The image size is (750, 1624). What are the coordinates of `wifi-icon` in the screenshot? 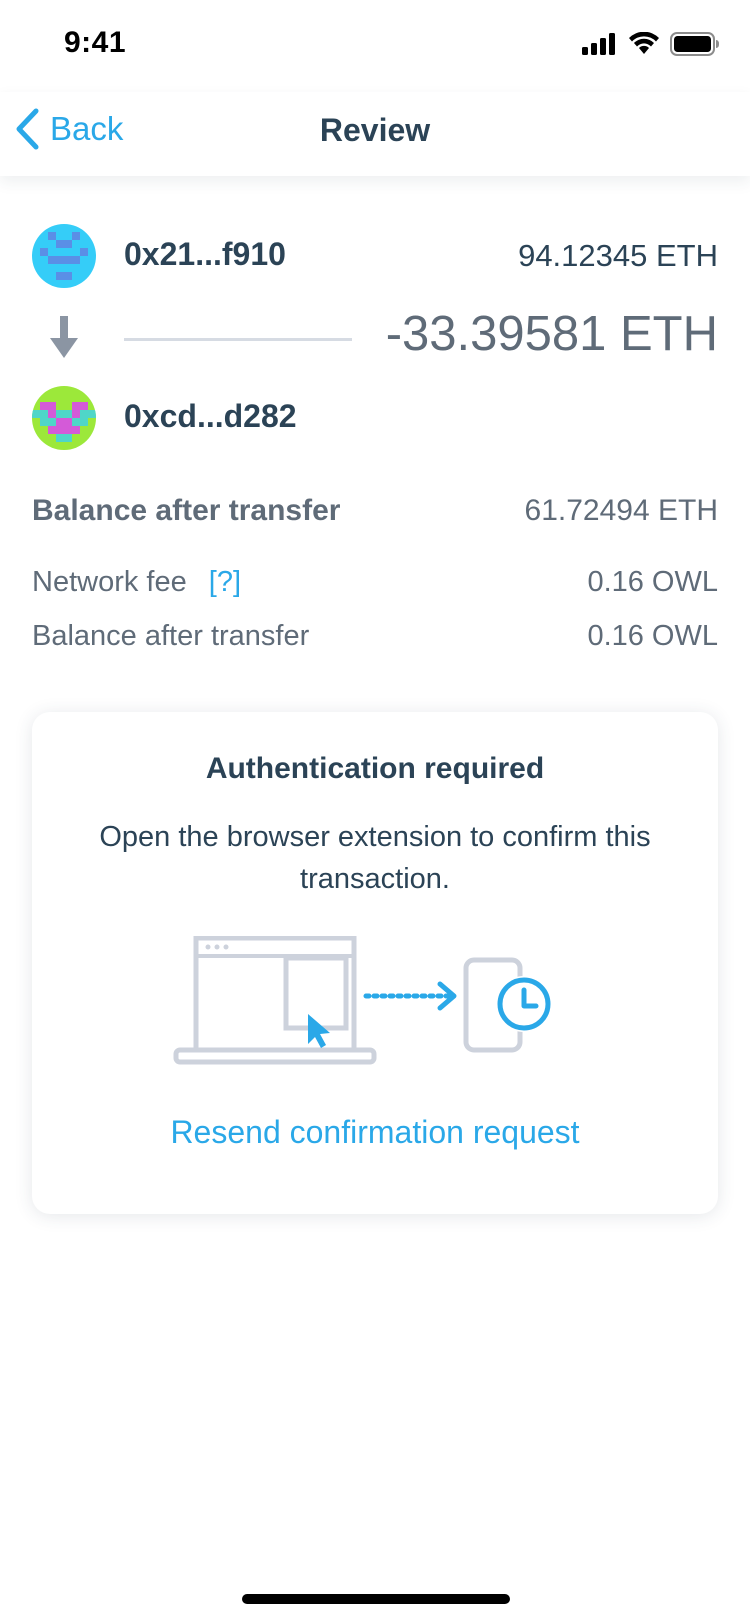 It's located at (644, 43).